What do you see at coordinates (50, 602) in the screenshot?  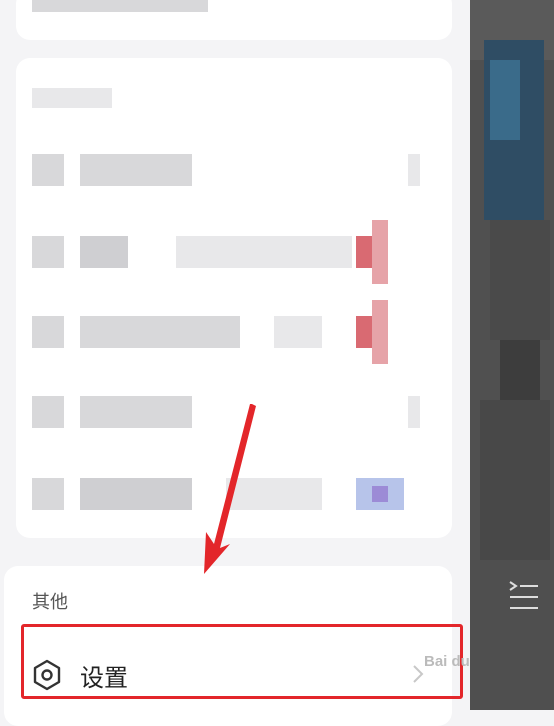 I see `section-title: 其他` at bounding box center [50, 602].